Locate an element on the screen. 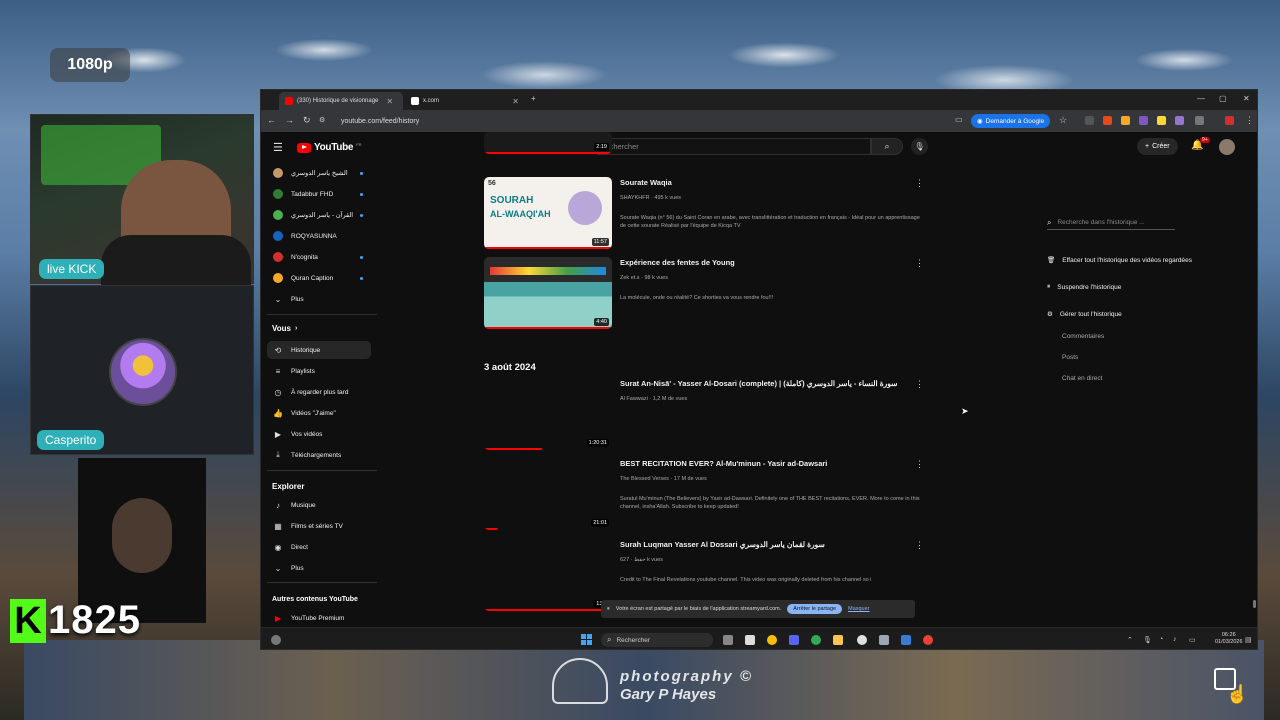  chrome-icon is located at coordinates (772, 640).